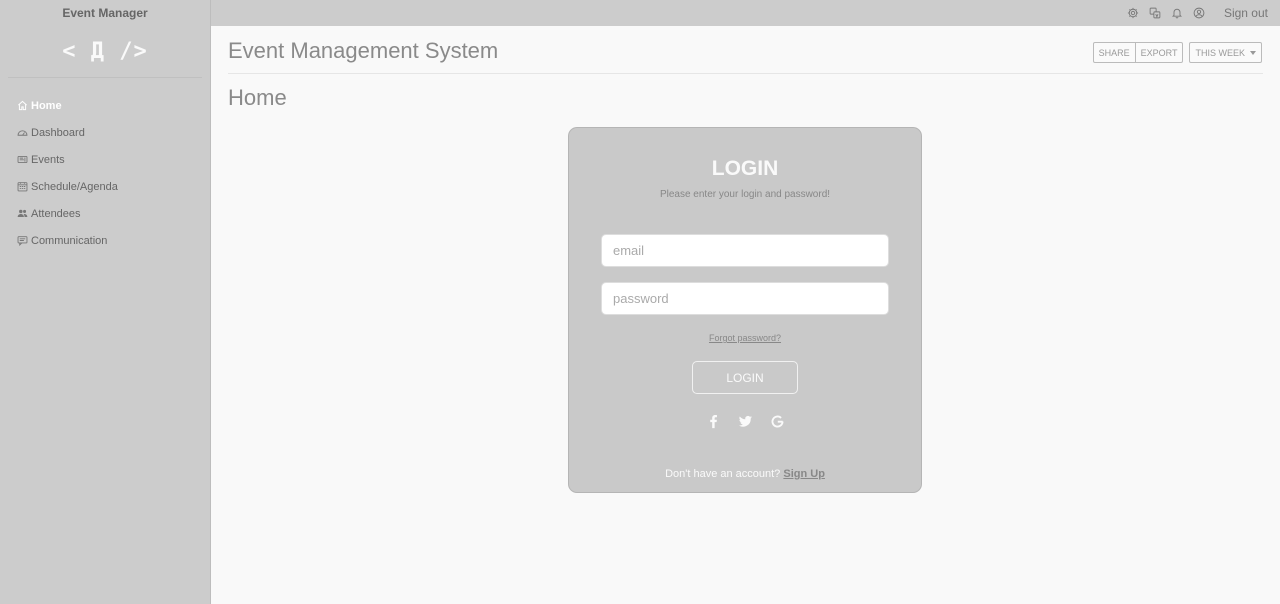  What do you see at coordinates (257, 97) in the screenshot?
I see `page-title: Home` at bounding box center [257, 97].